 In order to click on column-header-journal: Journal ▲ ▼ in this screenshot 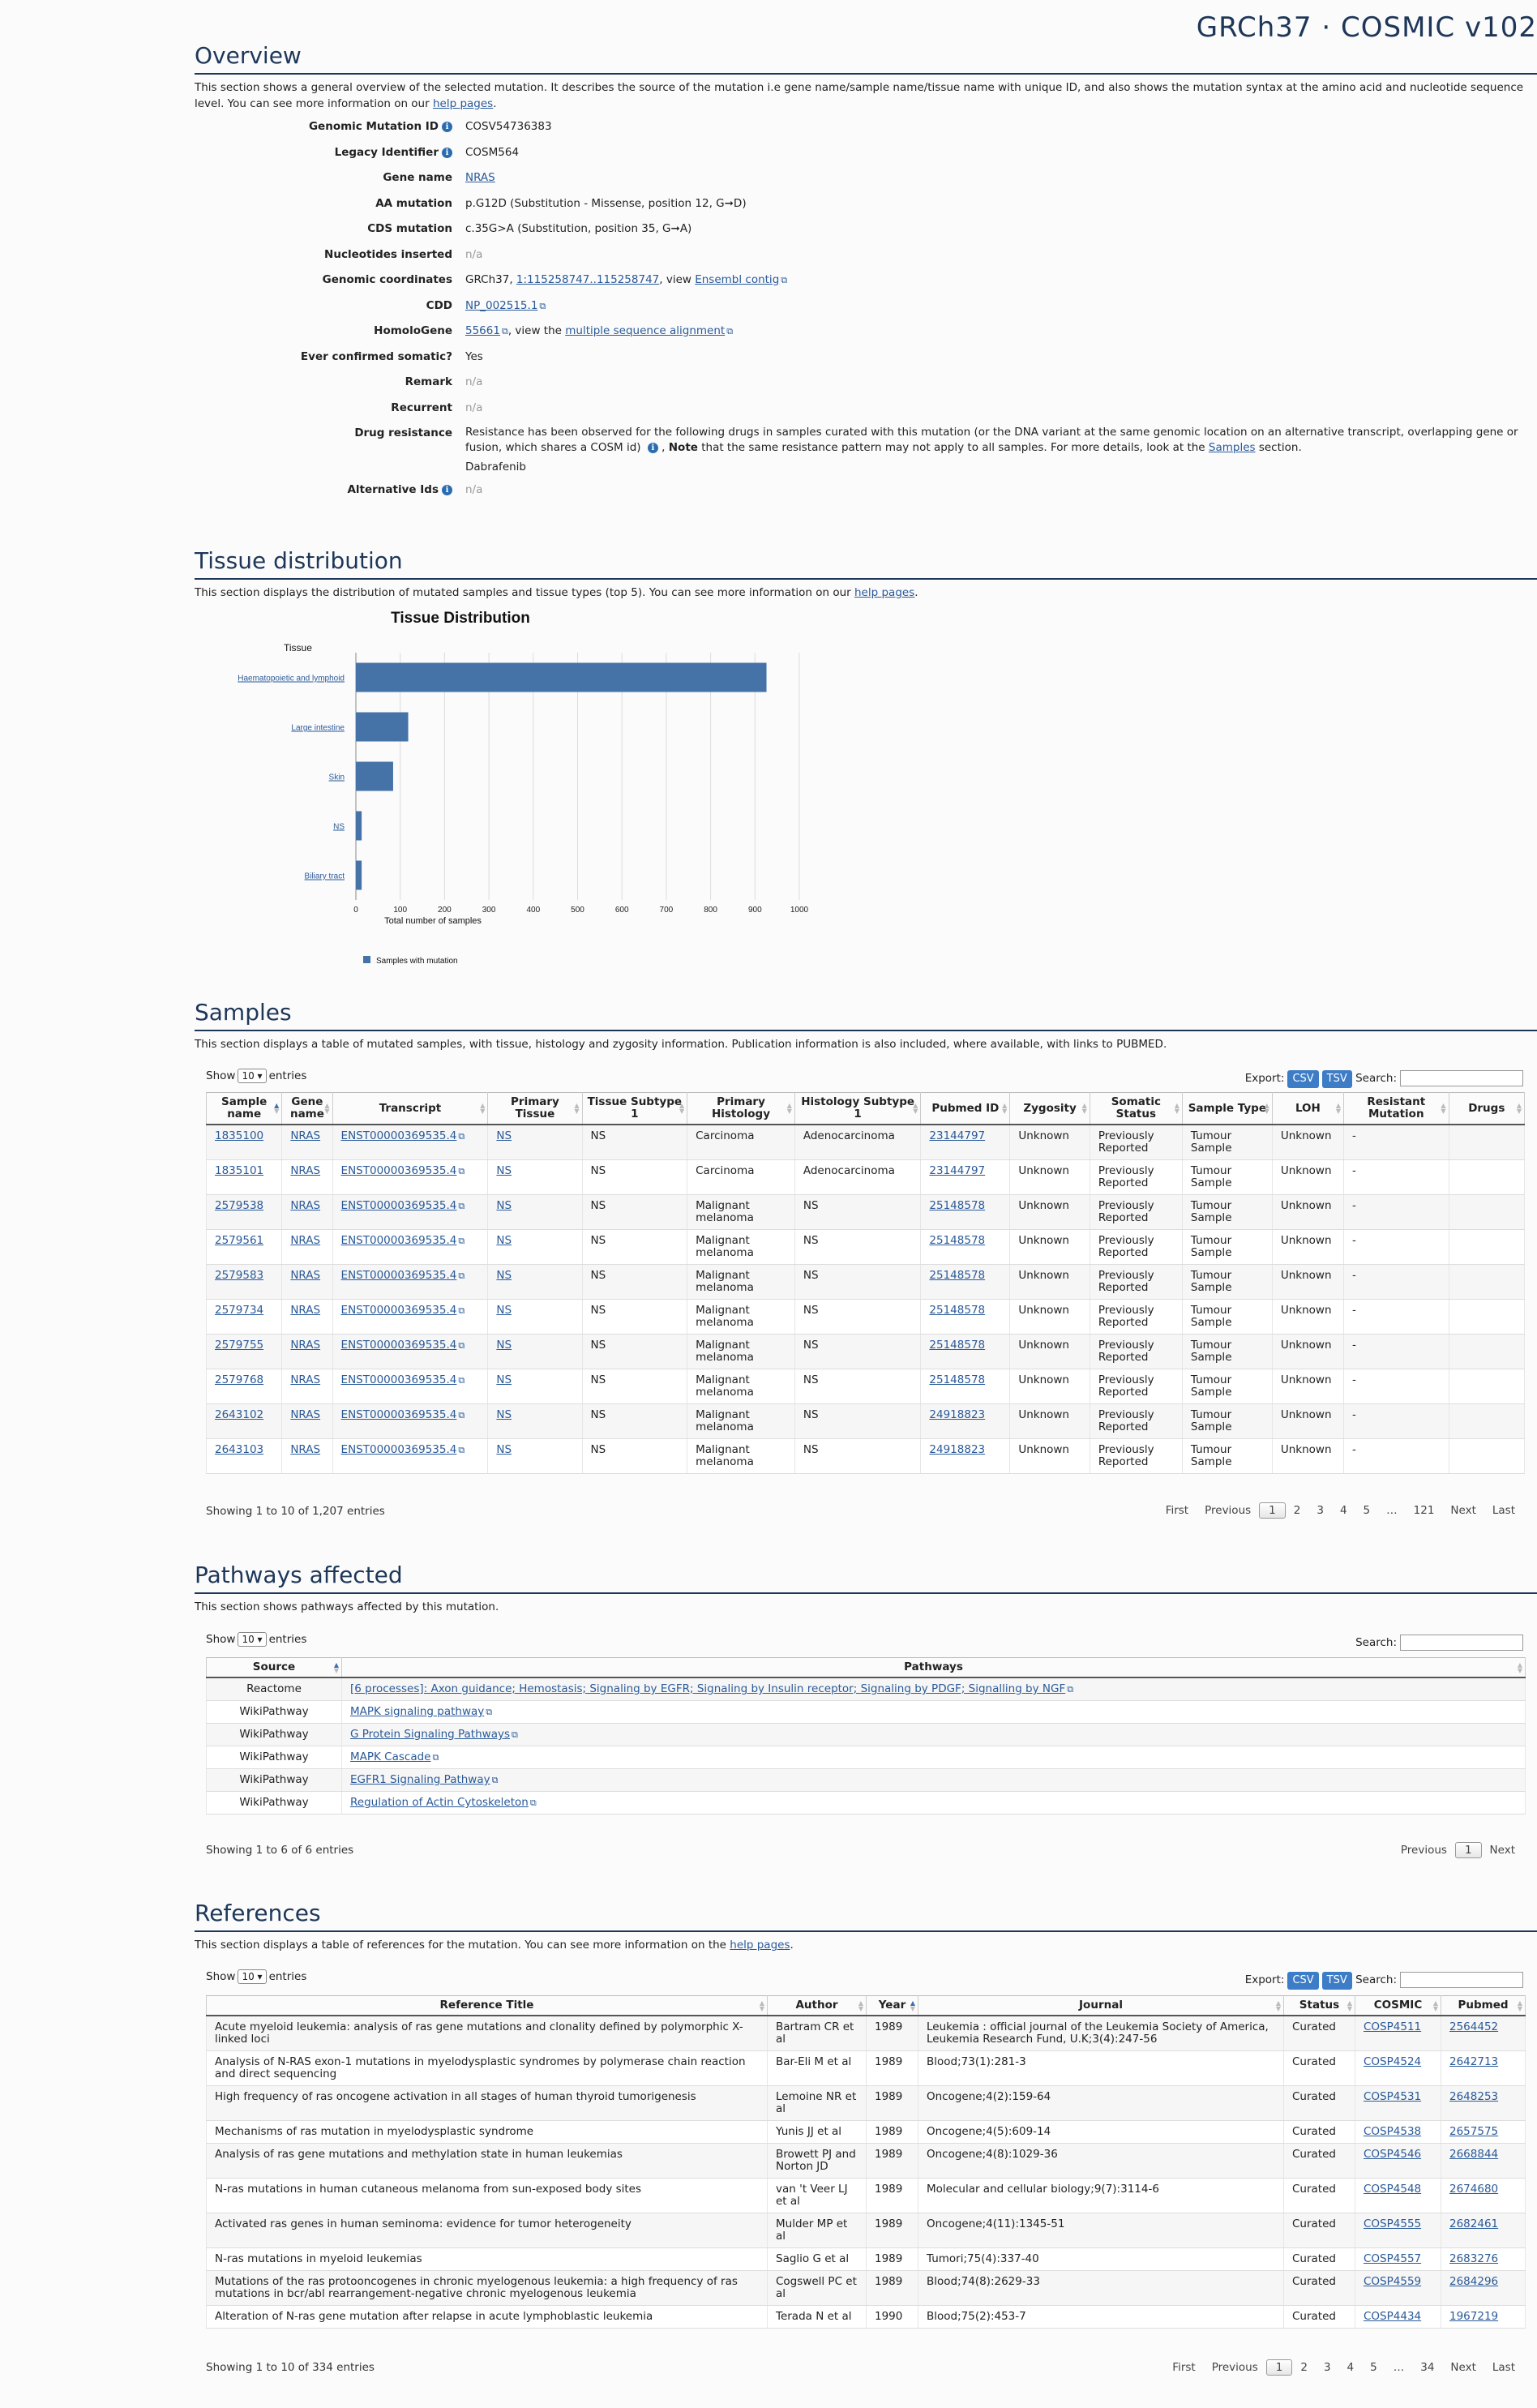, I will do `click(1101, 2005)`.